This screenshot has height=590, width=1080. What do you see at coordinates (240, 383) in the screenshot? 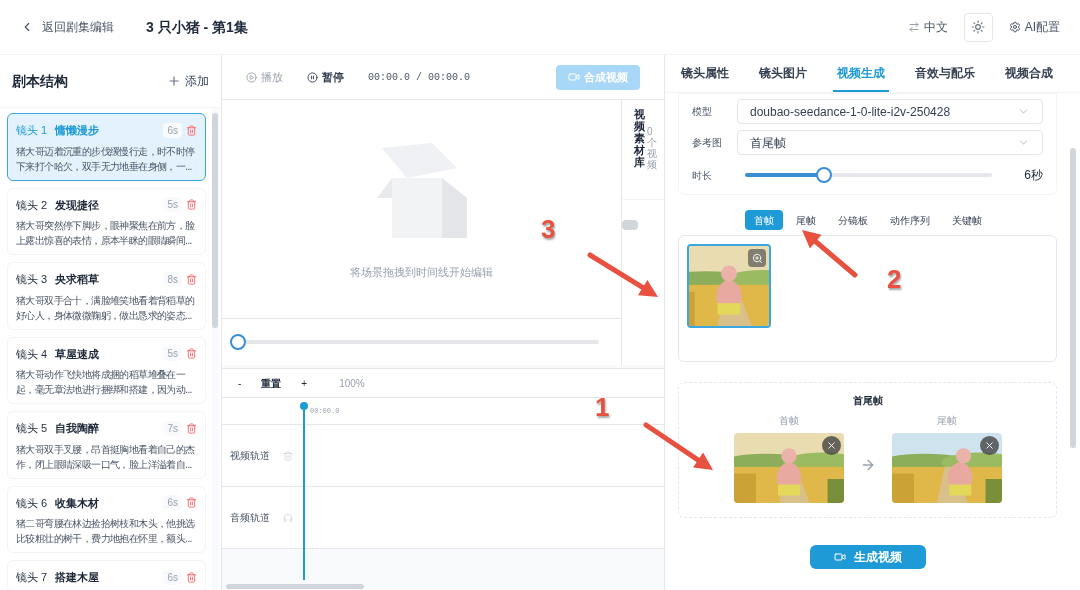
I see `zoom-out-button: -` at bounding box center [240, 383].